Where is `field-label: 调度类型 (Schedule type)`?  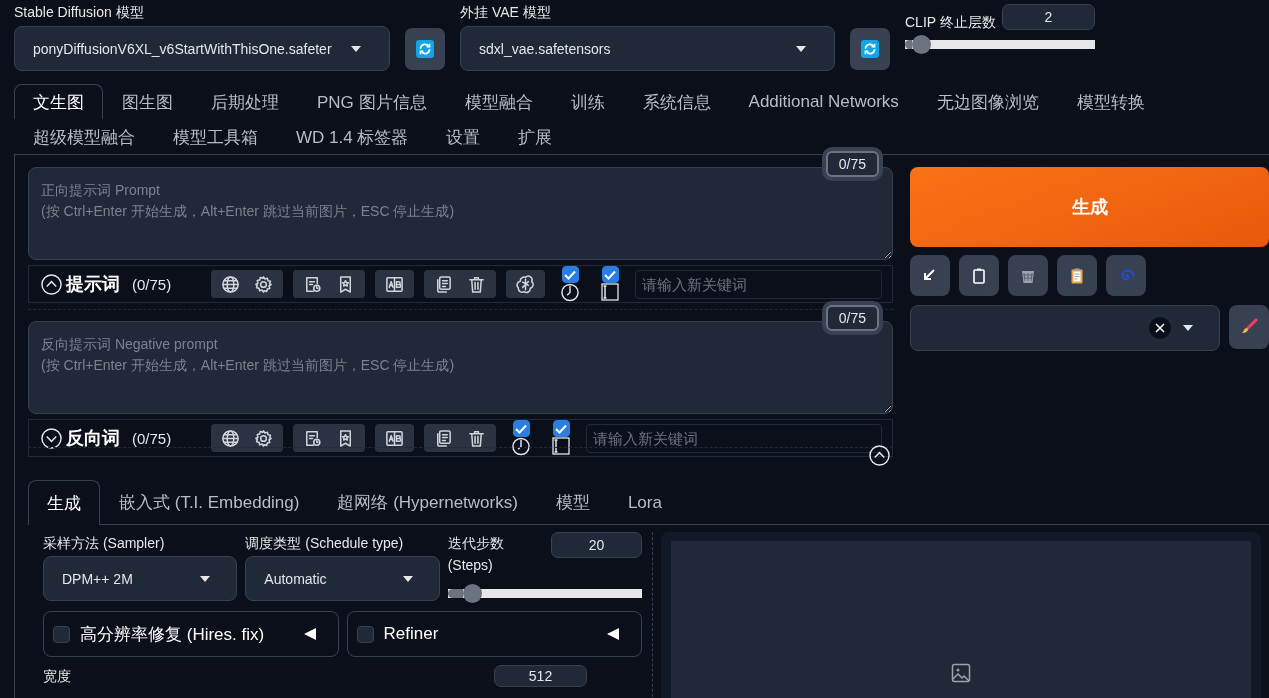
field-label: 调度类型 (Schedule type) is located at coordinates (325, 543).